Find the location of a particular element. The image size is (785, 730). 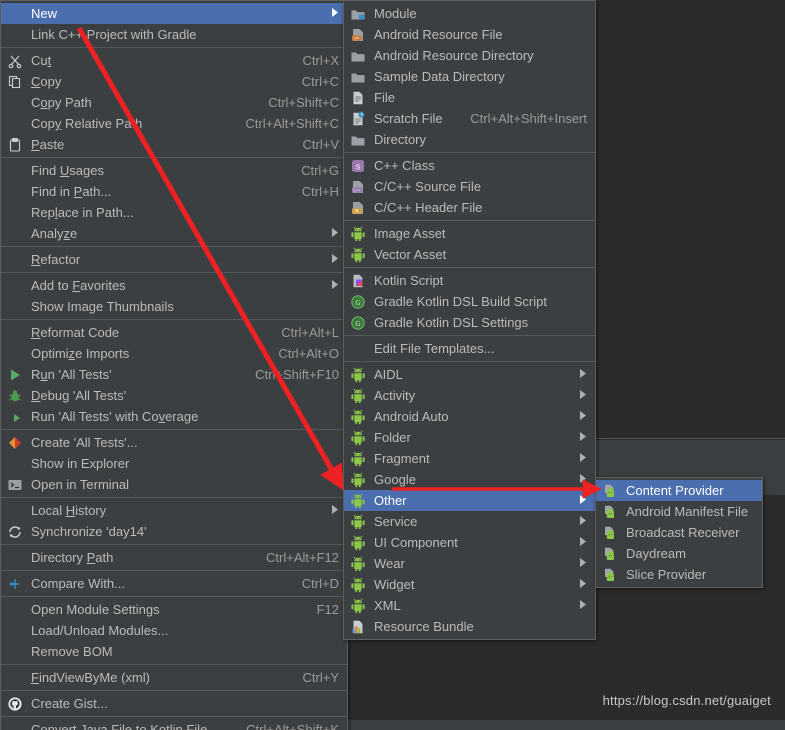

new-item-android-auto: Android Auto is located at coordinates (469, 416).